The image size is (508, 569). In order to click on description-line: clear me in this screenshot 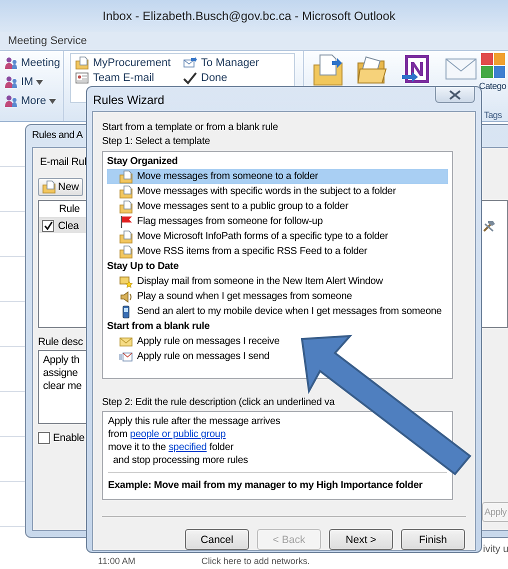, I will do `click(62, 386)`.